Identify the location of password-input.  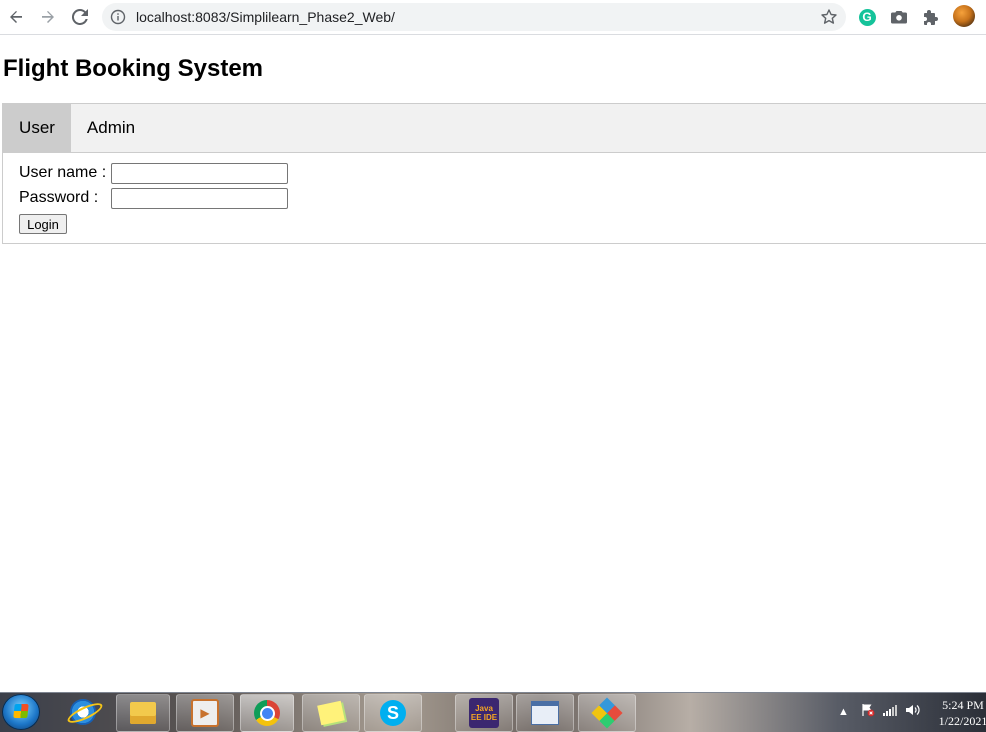
(199, 198).